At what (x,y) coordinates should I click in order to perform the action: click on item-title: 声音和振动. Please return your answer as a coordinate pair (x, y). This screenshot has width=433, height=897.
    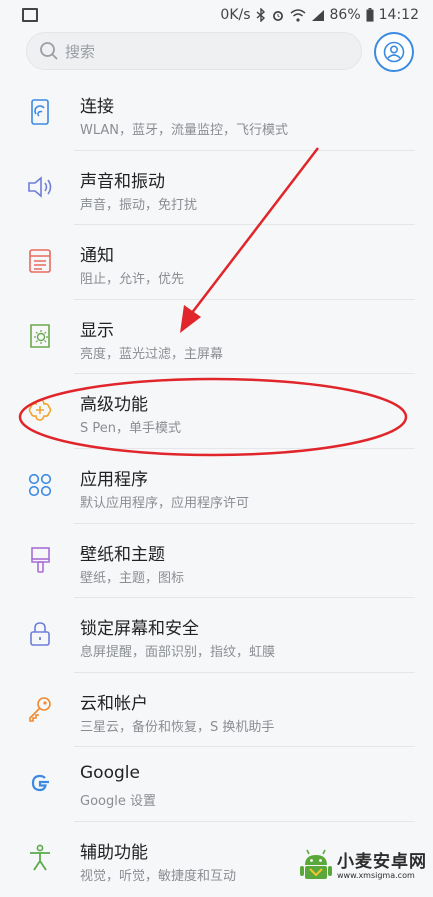
    Looking at the image, I should click on (122, 181).